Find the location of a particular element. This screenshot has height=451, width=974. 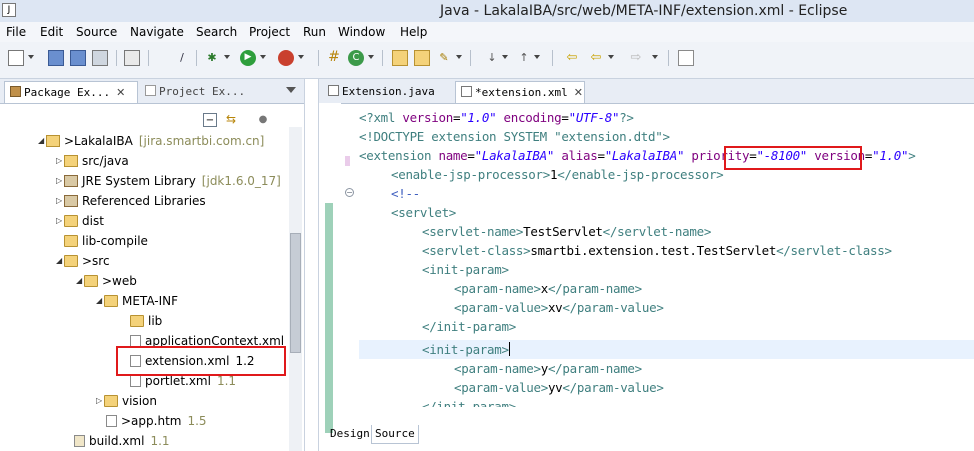

new-java-project-icon: # is located at coordinates (334, 58).